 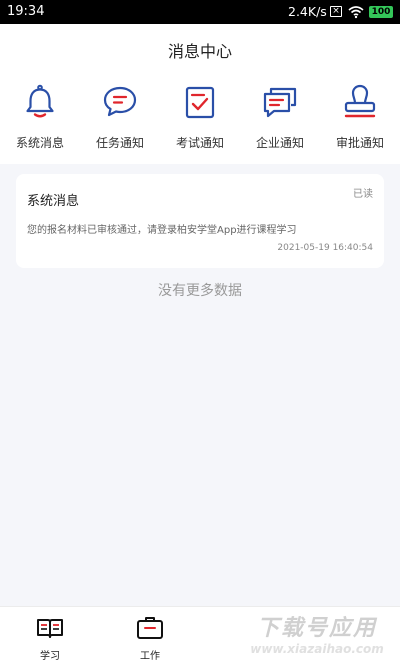 I want to click on bell-icon, so click(x=40, y=102).